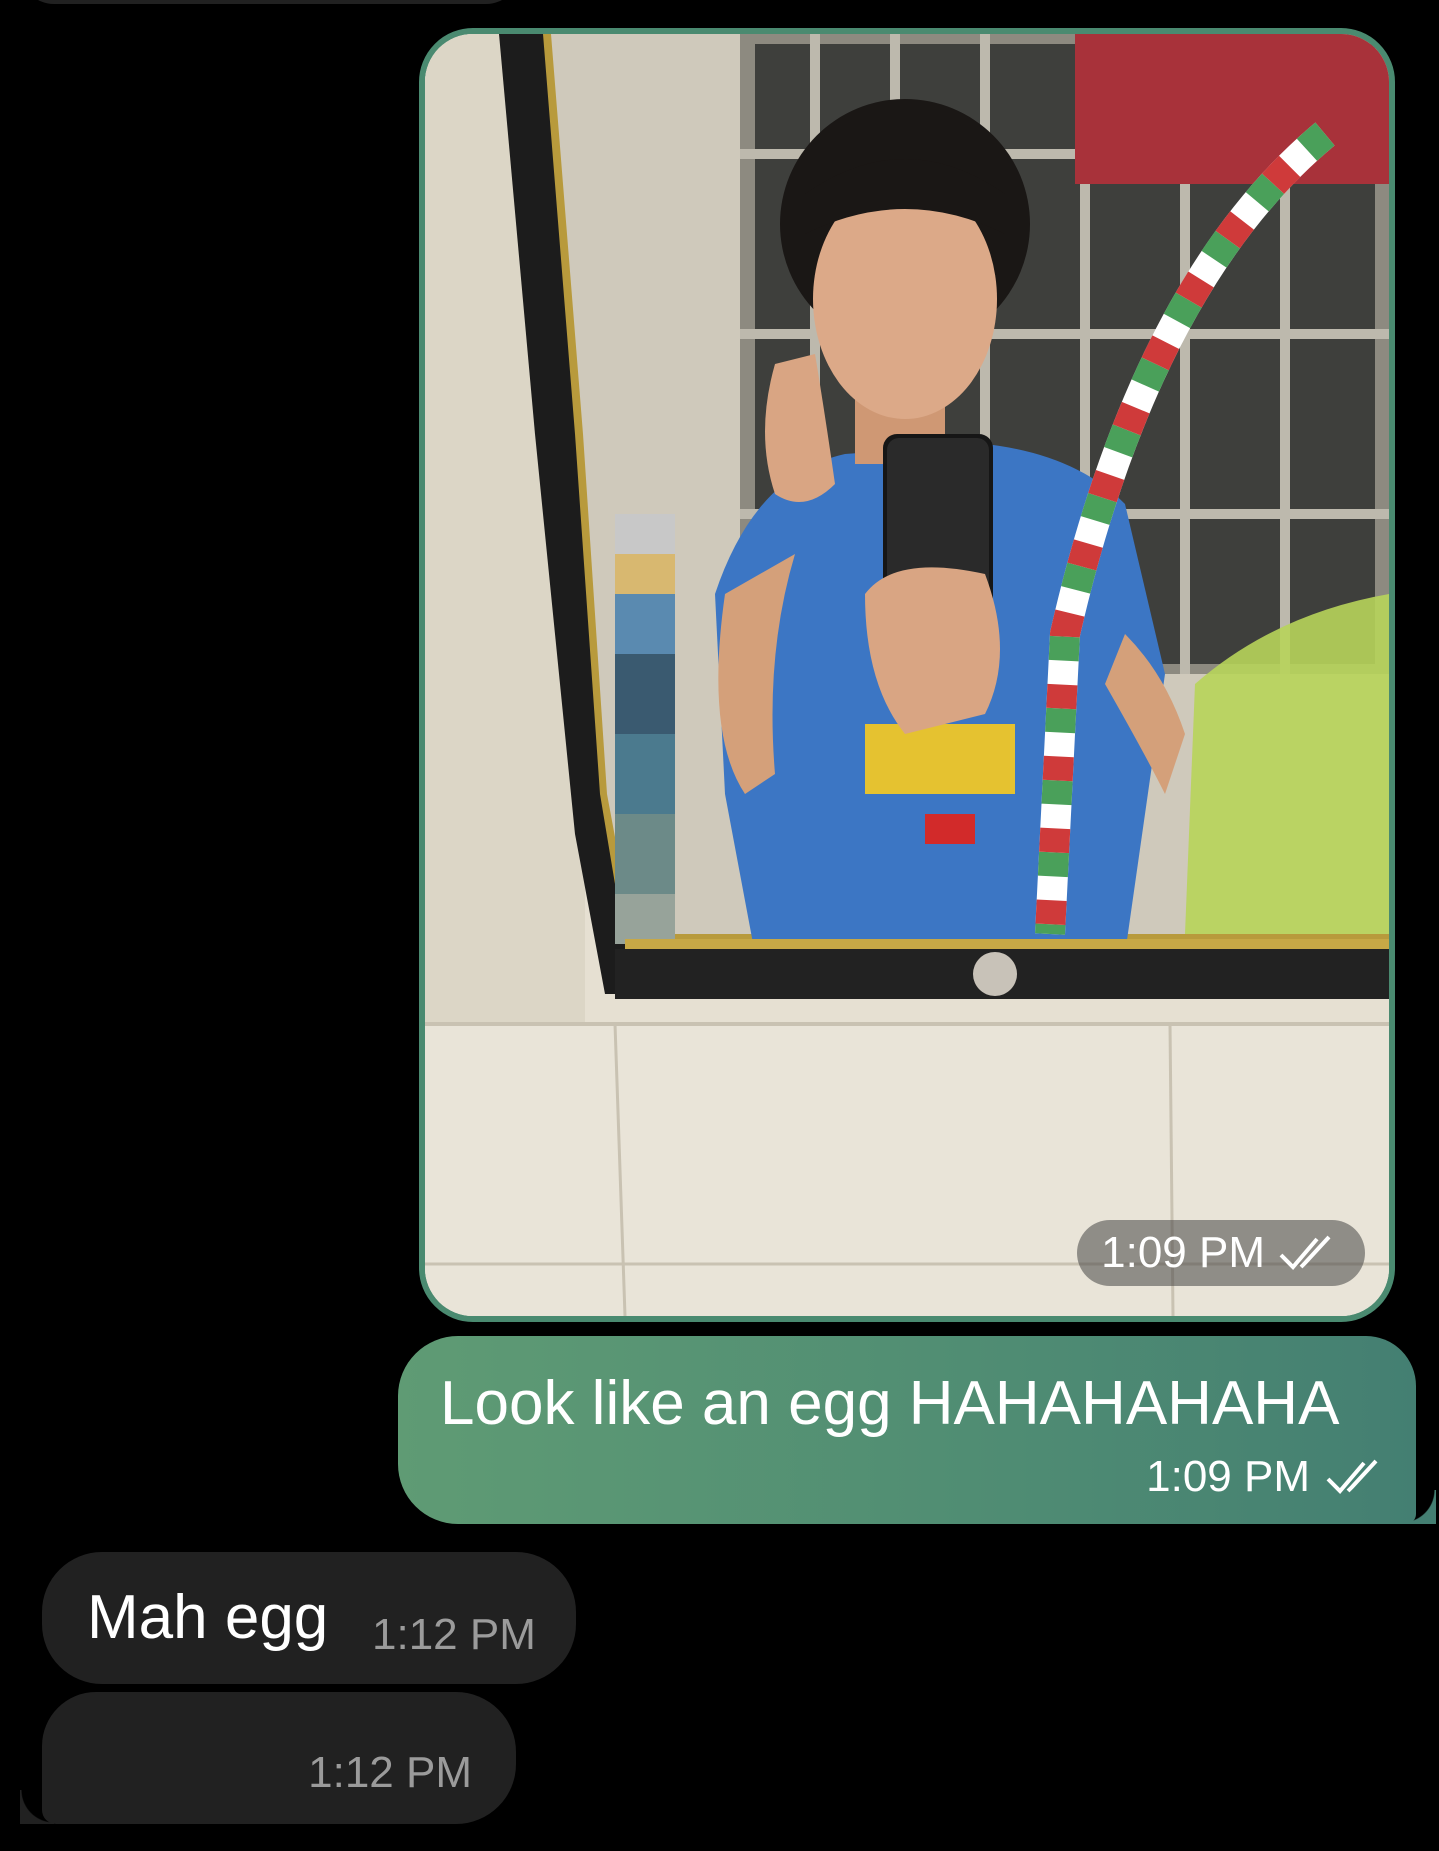  Describe the element at coordinates (208, 1617) in the screenshot. I see `message-text: Mah egg` at that location.